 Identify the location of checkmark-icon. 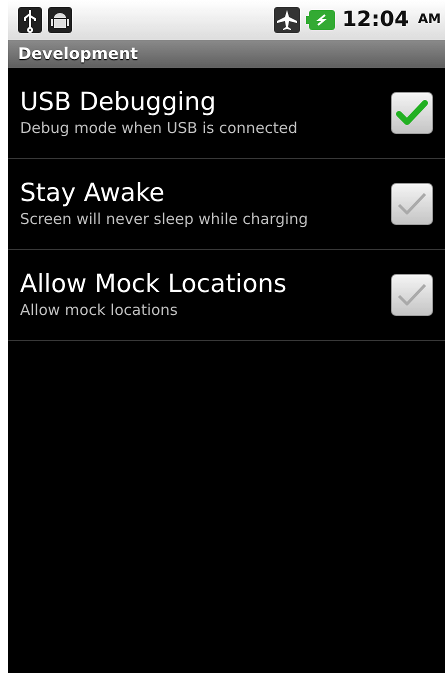
(412, 113).